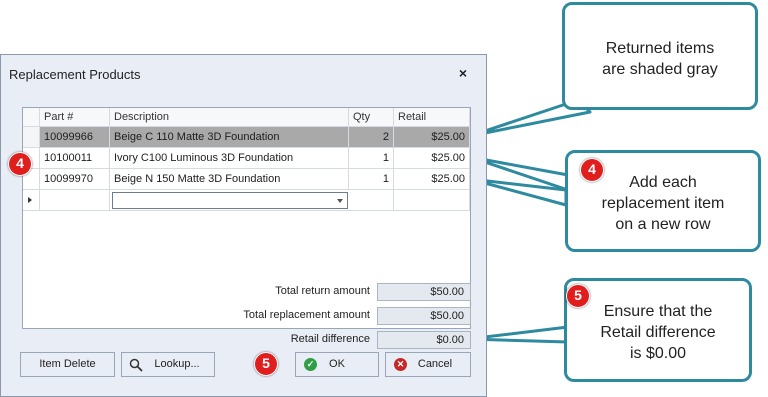  Describe the element at coordinates (322, 291) in the screenshot. I see `total-return-label: Total return amount` at that location.